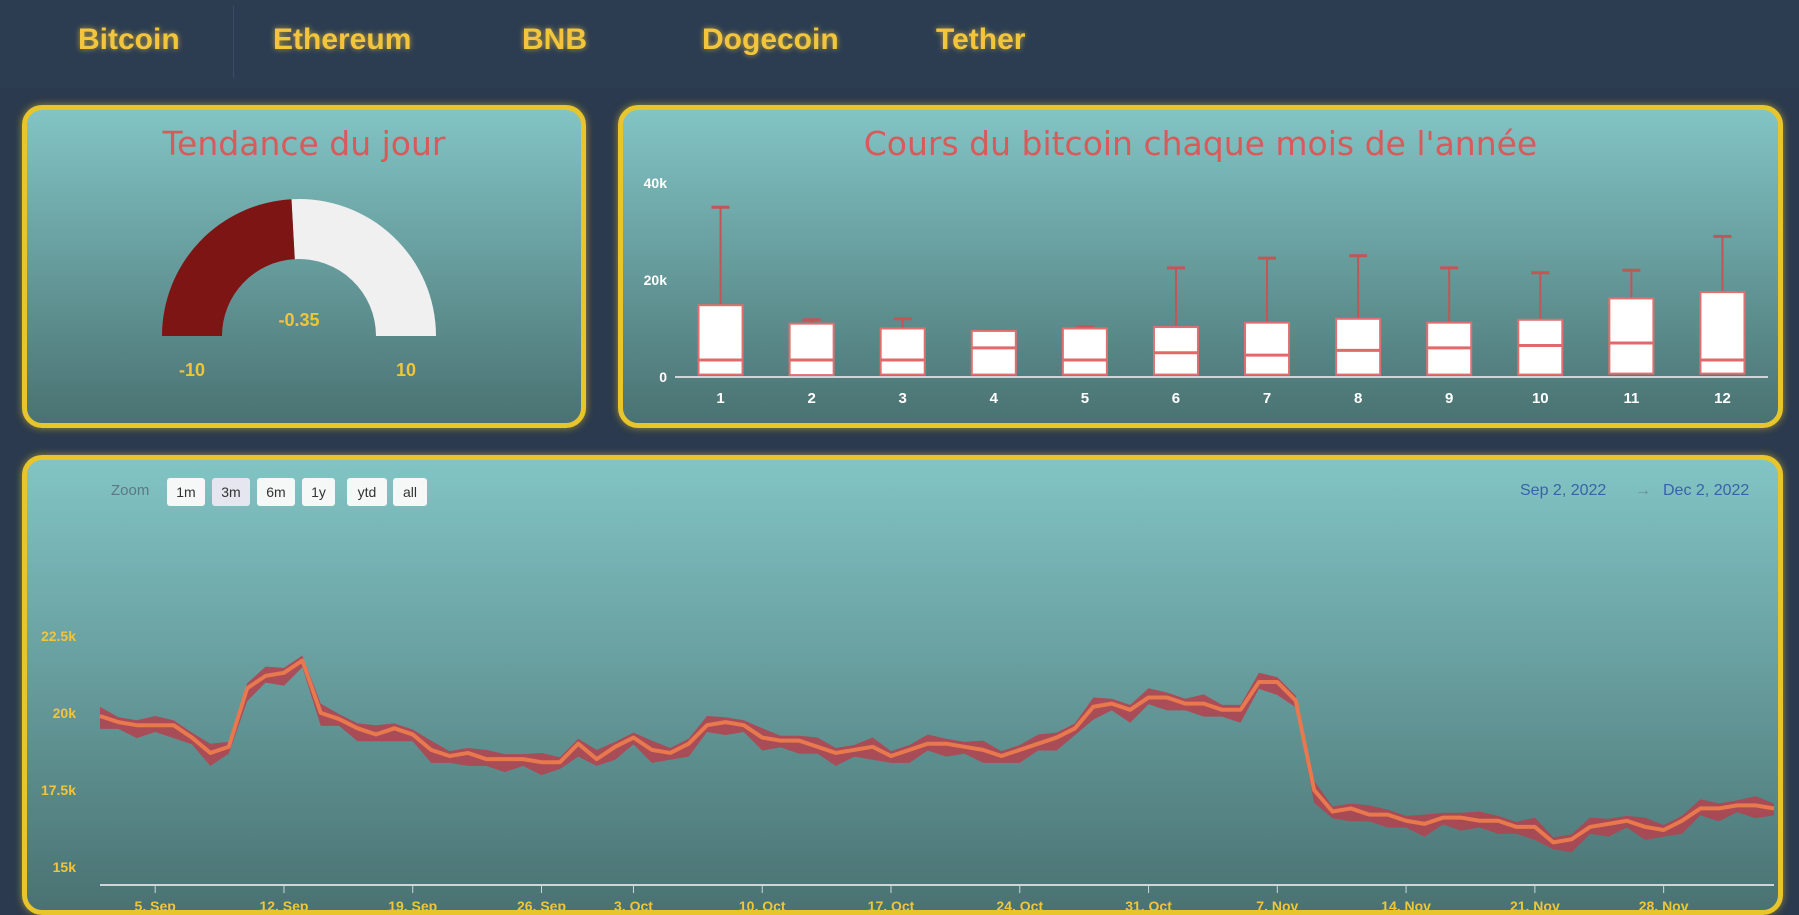  What do you see at coordinates (1722, 398) in the screenshot?
I see `boxplot-x-tick: 12` at bounding box center [1722, 398].